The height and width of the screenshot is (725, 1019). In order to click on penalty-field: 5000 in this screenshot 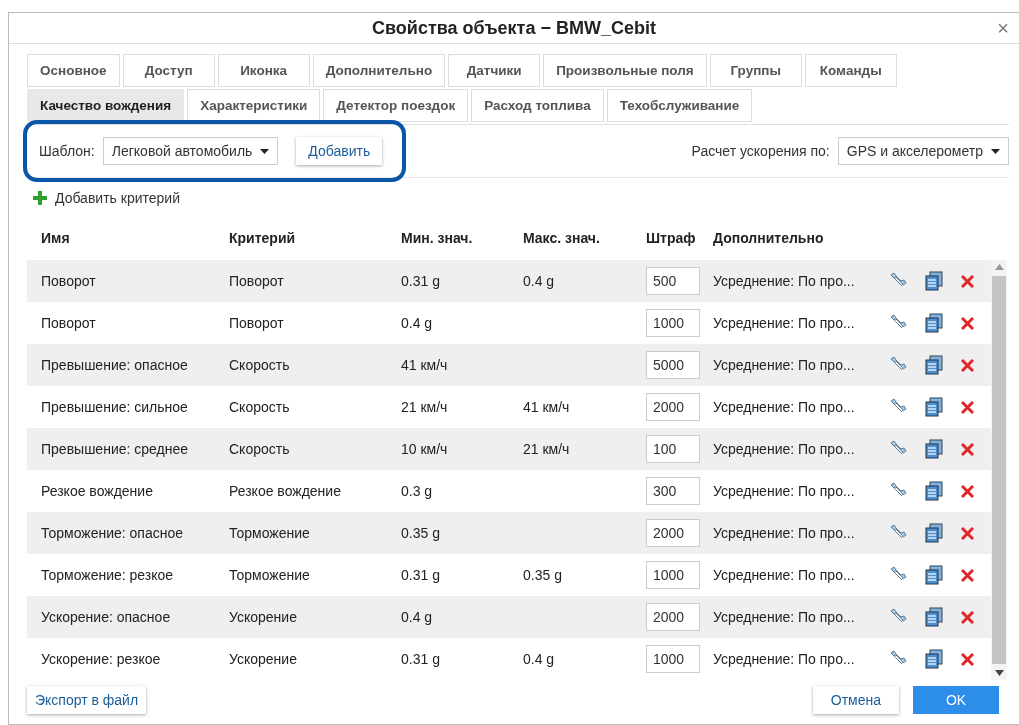, I will do `click(673, 365)`.